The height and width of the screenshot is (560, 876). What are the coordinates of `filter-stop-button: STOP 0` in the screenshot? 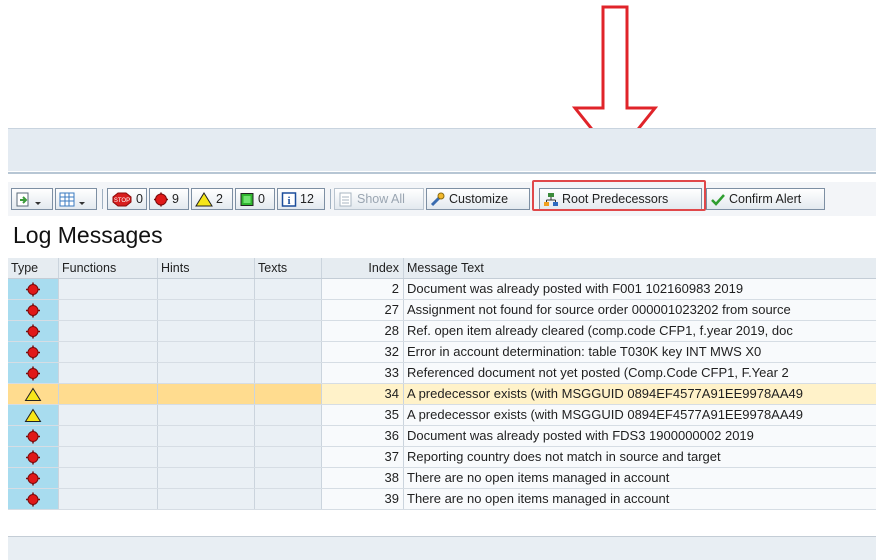 It's located at (127, 199).